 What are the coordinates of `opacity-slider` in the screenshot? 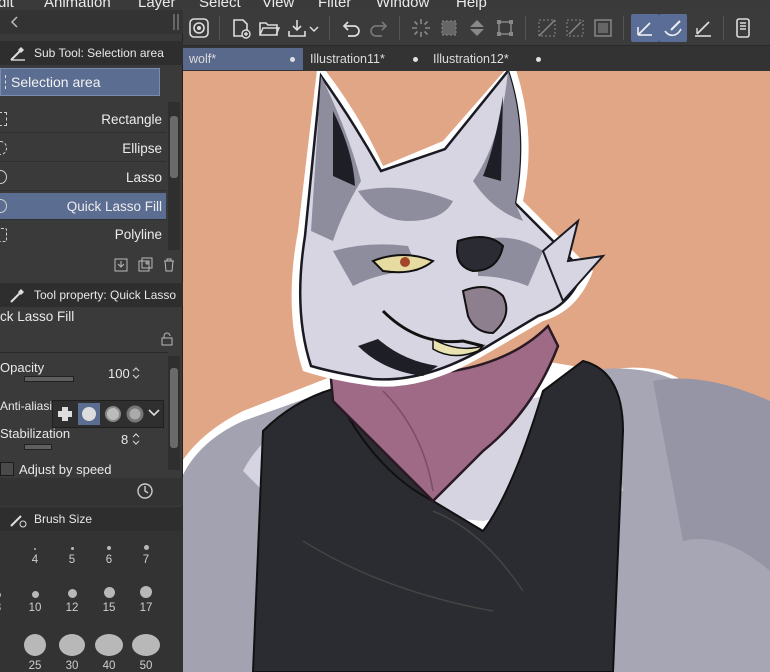 It's located at (49, 379).